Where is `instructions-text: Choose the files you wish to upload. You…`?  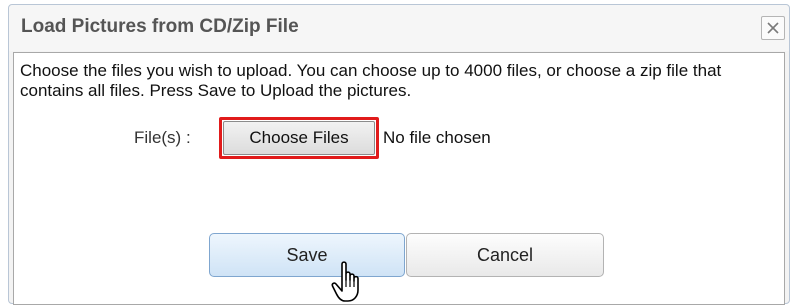 instructions-text: Choose the files you wish to upload. You… is located at coordinates (371, 80).